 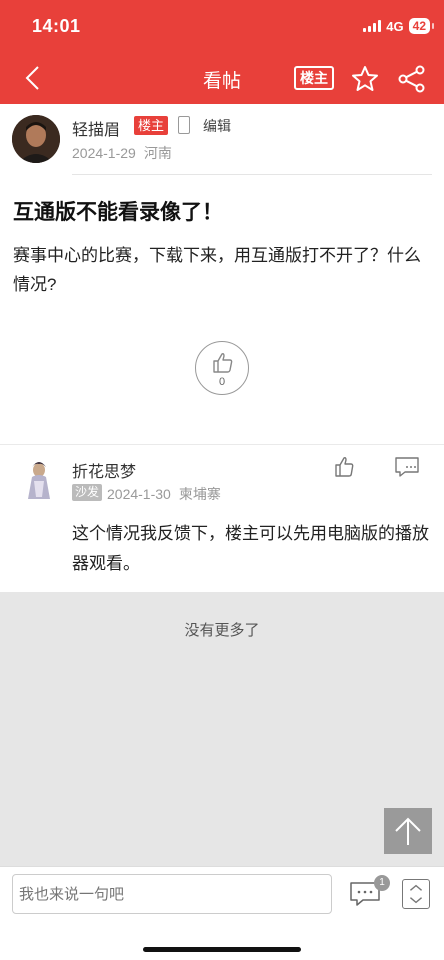 I want to click on reply-body: 这个情况我反馈下，楼主可以先用电脑版的播放器观看。, so click(x=250, y=548).